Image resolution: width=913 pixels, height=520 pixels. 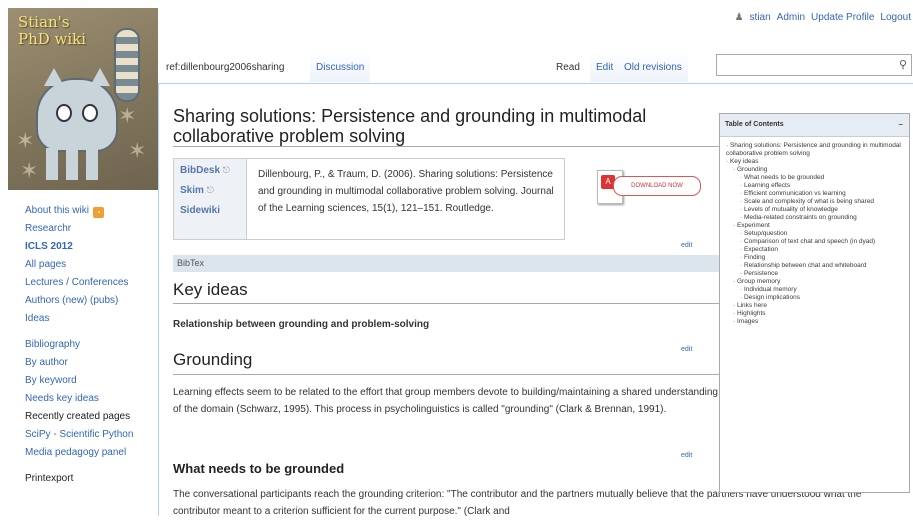 I want to click on toc-title: Table of Contents, so click(x=754, y=124).